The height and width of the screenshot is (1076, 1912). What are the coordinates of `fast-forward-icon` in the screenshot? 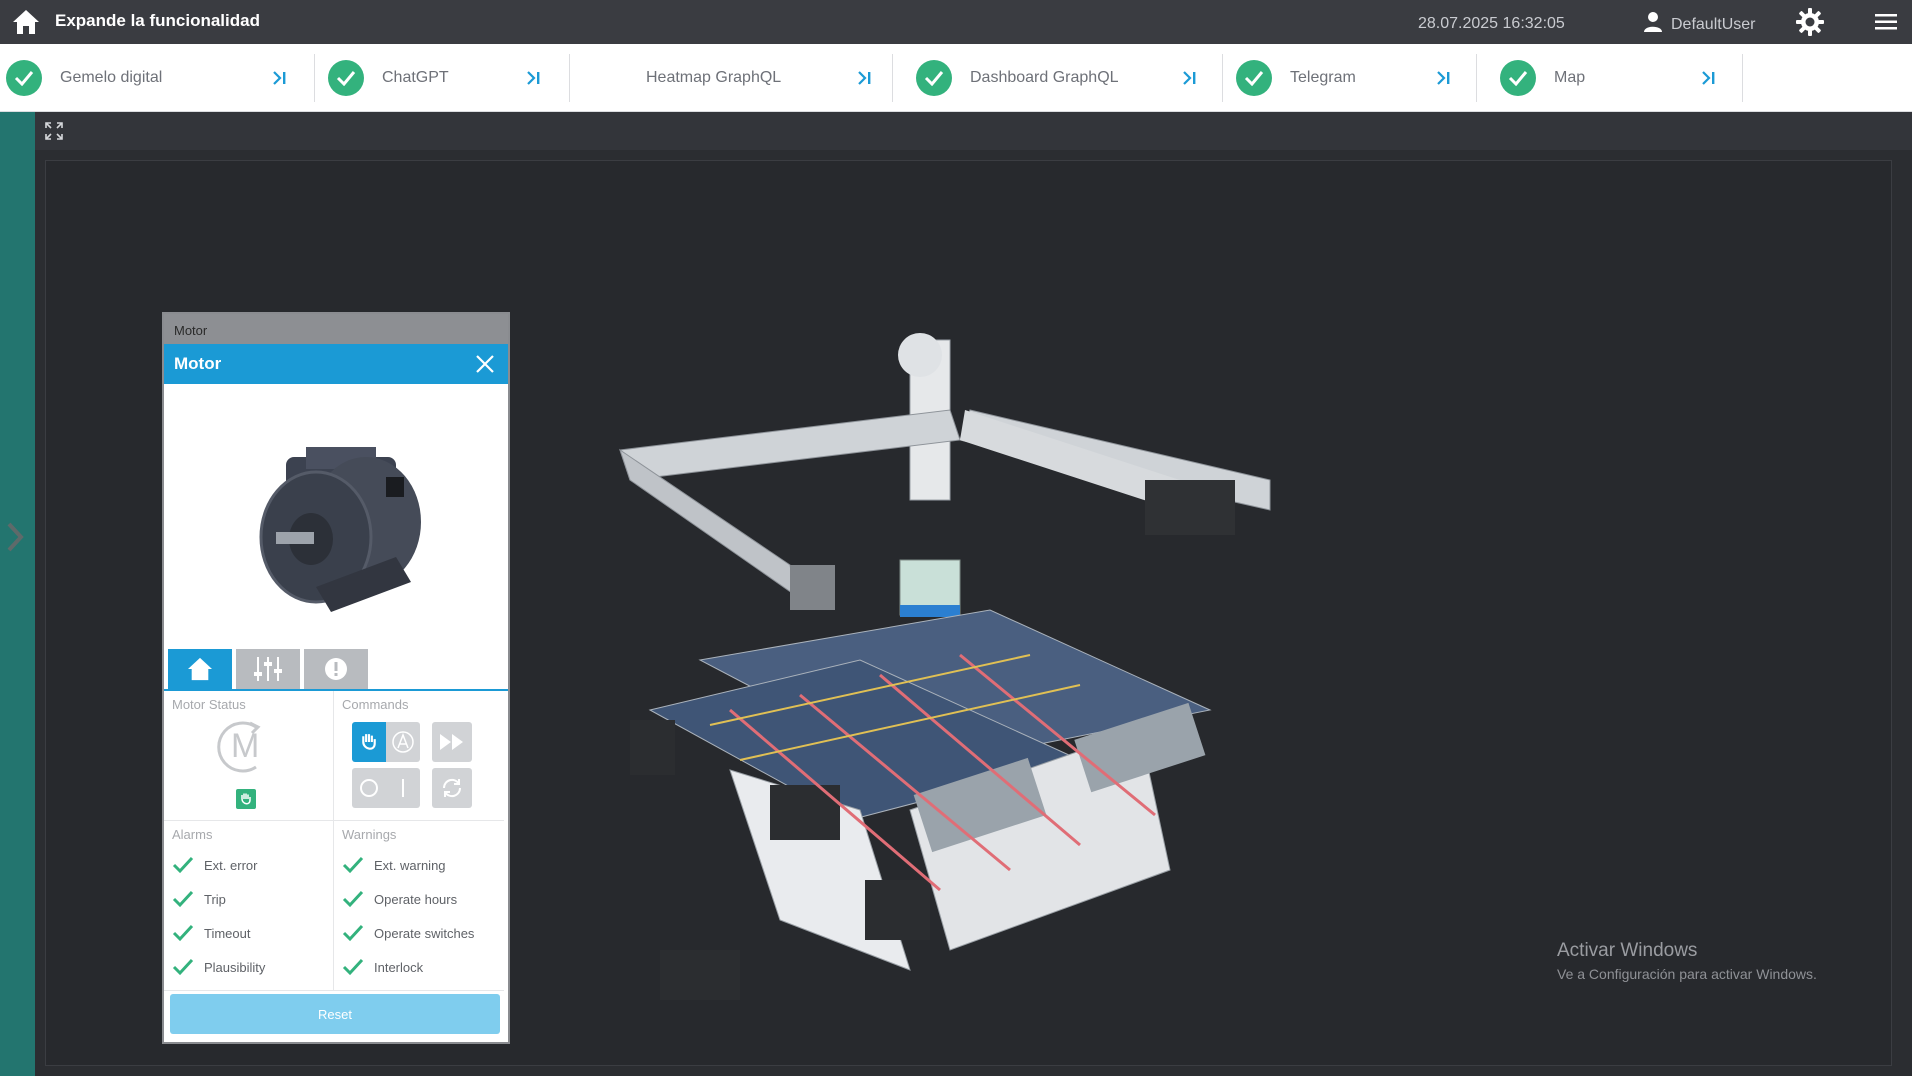 It's located at (451, 742).